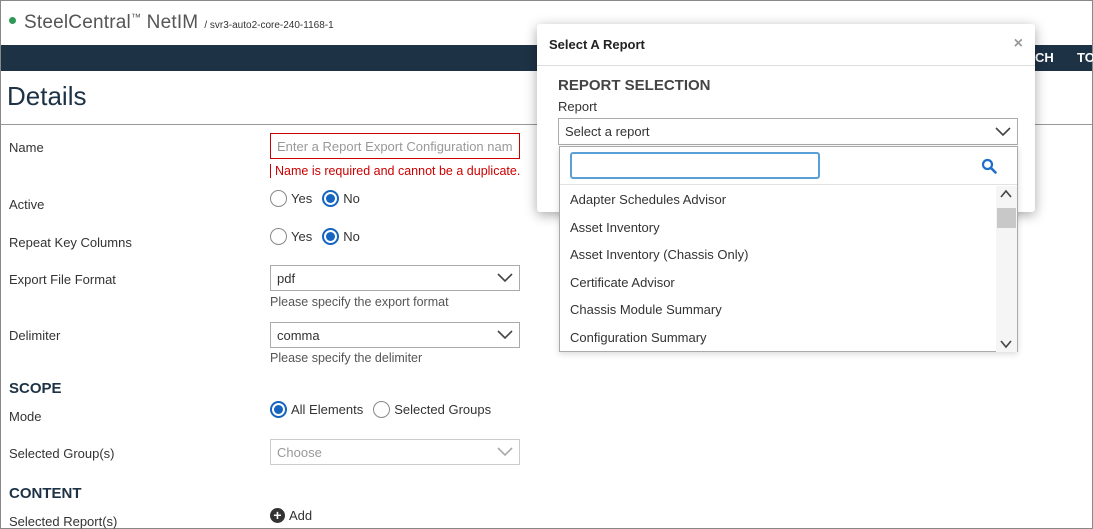 Image resolution: width=1093 pixels, height=529 pixels. I want to click on list-item: Certificate Advisor, so click(778, 283).